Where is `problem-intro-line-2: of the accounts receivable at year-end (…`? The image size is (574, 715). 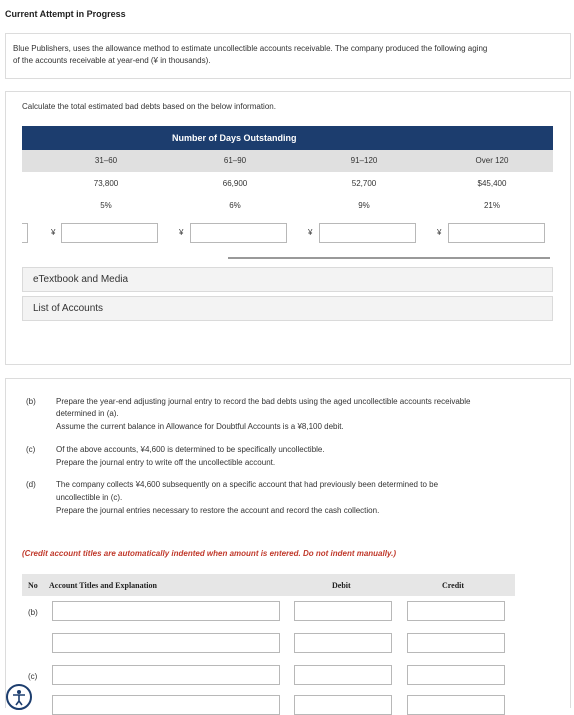
problem-intro-line-2: of the accounts receivable at year-end (… is located at coordinates (112, 60).